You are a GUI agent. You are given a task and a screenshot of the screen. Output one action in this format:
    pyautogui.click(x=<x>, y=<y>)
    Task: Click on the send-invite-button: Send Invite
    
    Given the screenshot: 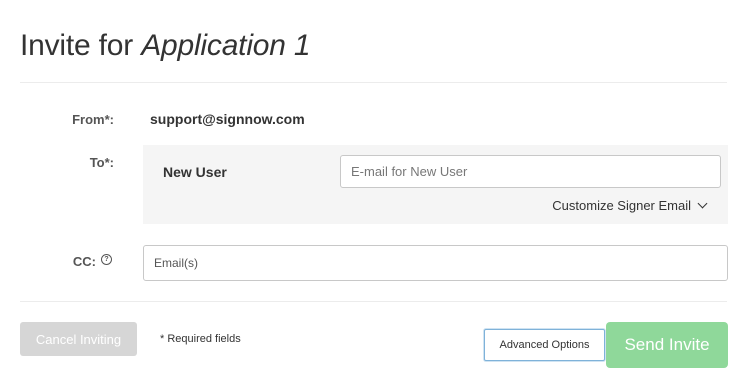 What is the action you would take?
    pyautogui.click(x=667, y=345)
    